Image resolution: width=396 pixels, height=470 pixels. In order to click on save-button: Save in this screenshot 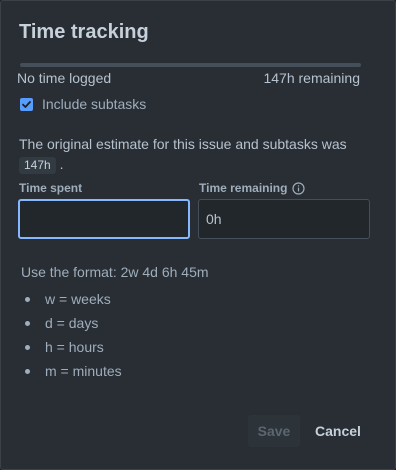, I will do `click(274, 431)`.